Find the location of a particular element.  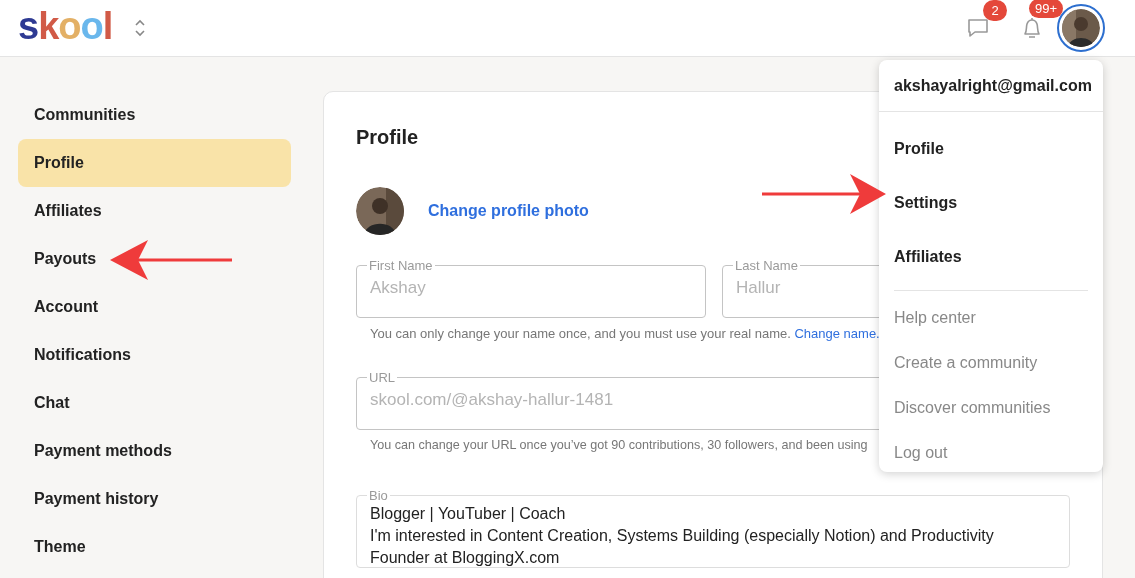

account-email: akshayalright@gmail.com is located at coordinates (991, 86).